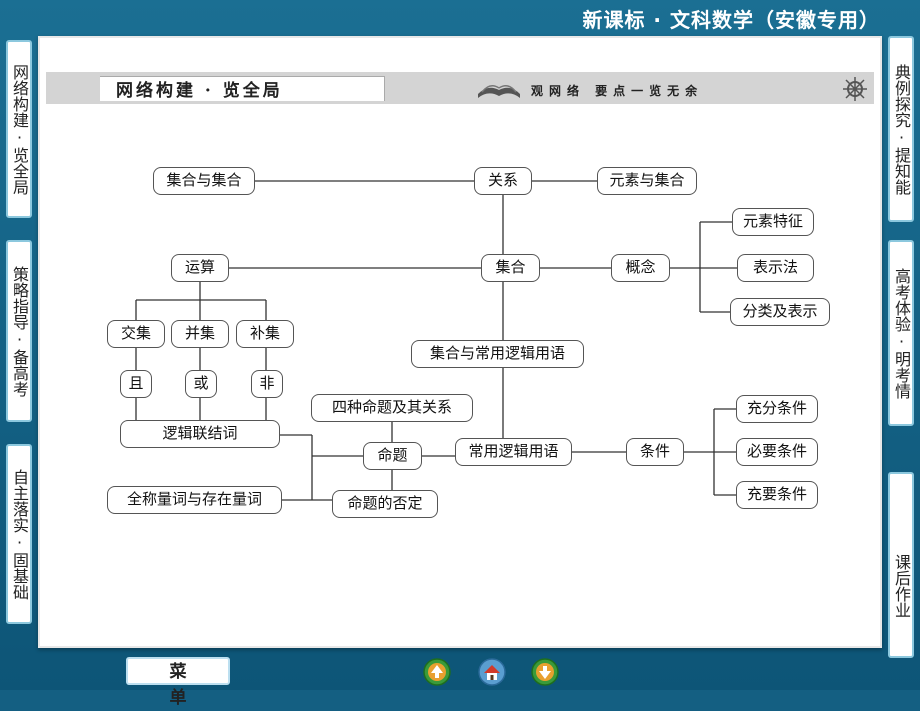 This screenshot has height=711, width=920. Describe the element at coordinates (265, 334) in the screenshot. I see `node-complement: 补集` at that location.